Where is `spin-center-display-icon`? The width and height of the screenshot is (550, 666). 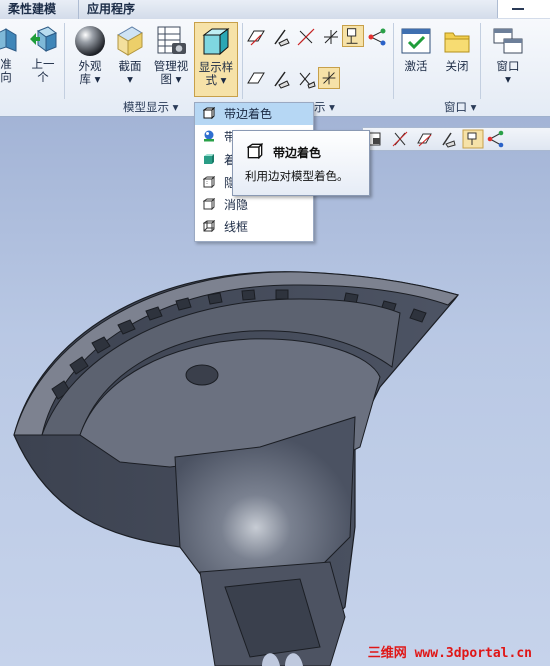 spin-center-display-icon is located at coordinates (377, 37).